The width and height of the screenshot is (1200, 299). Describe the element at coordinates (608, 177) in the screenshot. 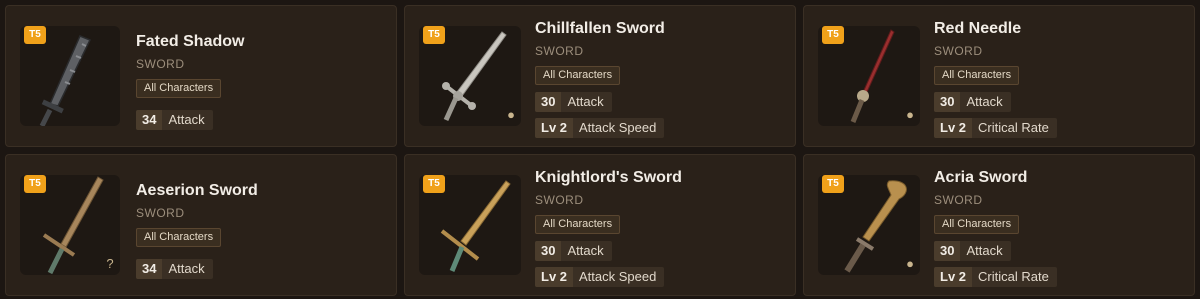

I see `weapon-name: Knightlord's Sword` at that location.